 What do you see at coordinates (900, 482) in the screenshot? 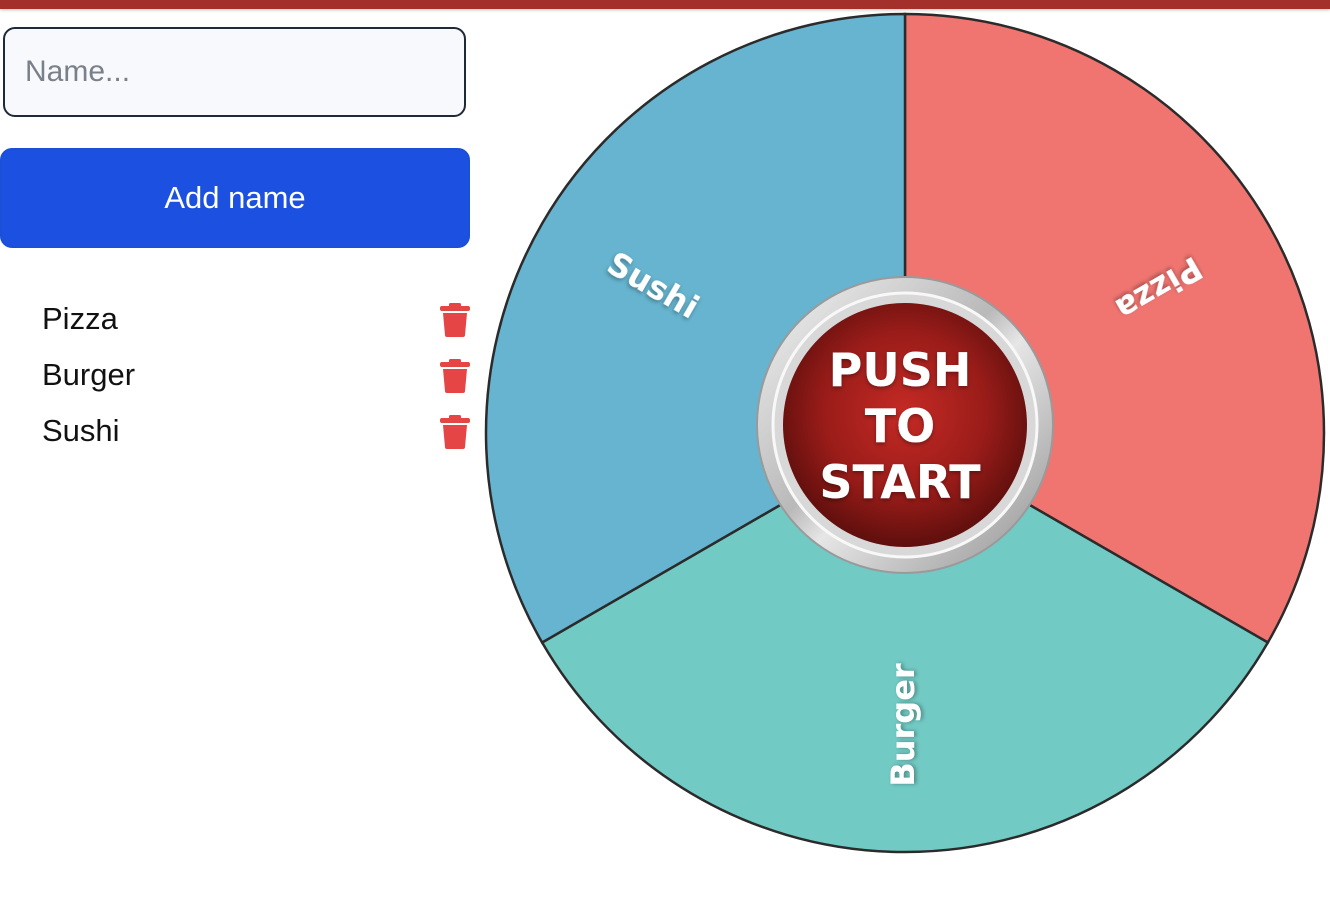
I see `start-label-line3: START` at bounding box center [900, 482].